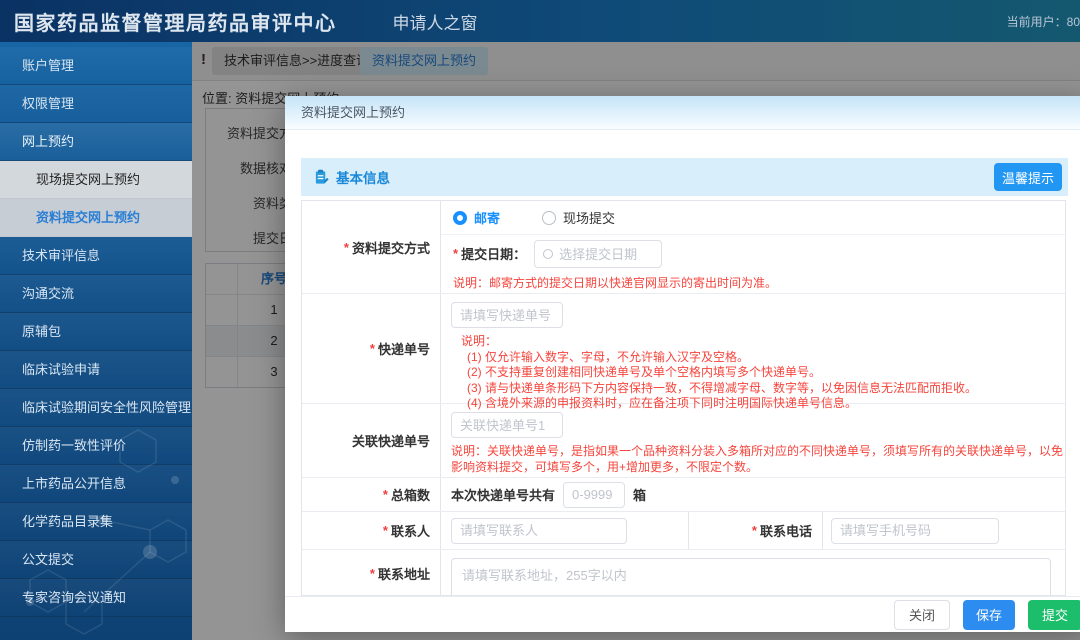 This screenshot has width=1080, height=640. What do you see at coordinates (640, 495) in the screenshot?
I see `total-boxes-suffix: 箱` at bounding box center [640, 495].